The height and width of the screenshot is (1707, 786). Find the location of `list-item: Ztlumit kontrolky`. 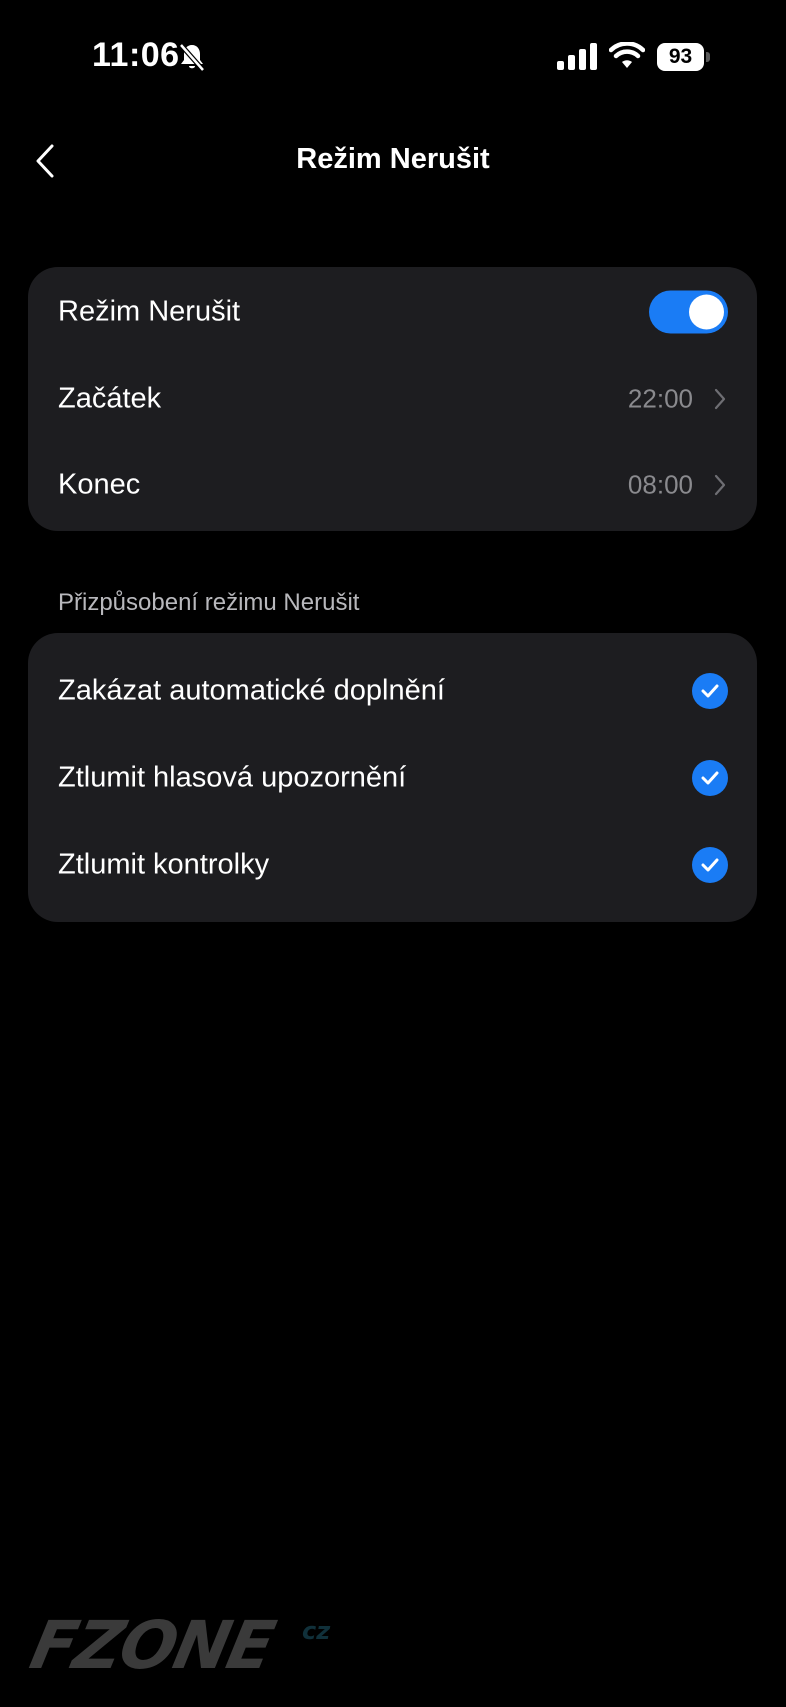

list-item: Ztlumit kontrolky is located at coordinates (392, 865).